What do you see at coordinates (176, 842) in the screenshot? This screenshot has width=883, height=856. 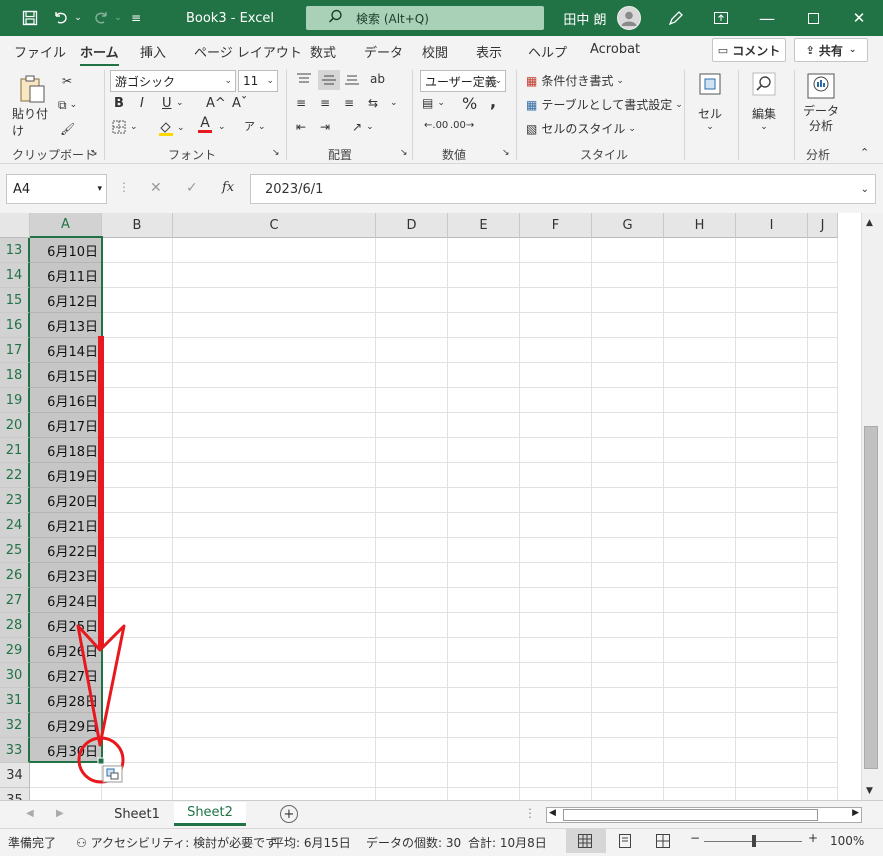 I see `accessibility-status: ⚇ アクセシビリティ: 検討が必要です` at bounding box center [176, 842].